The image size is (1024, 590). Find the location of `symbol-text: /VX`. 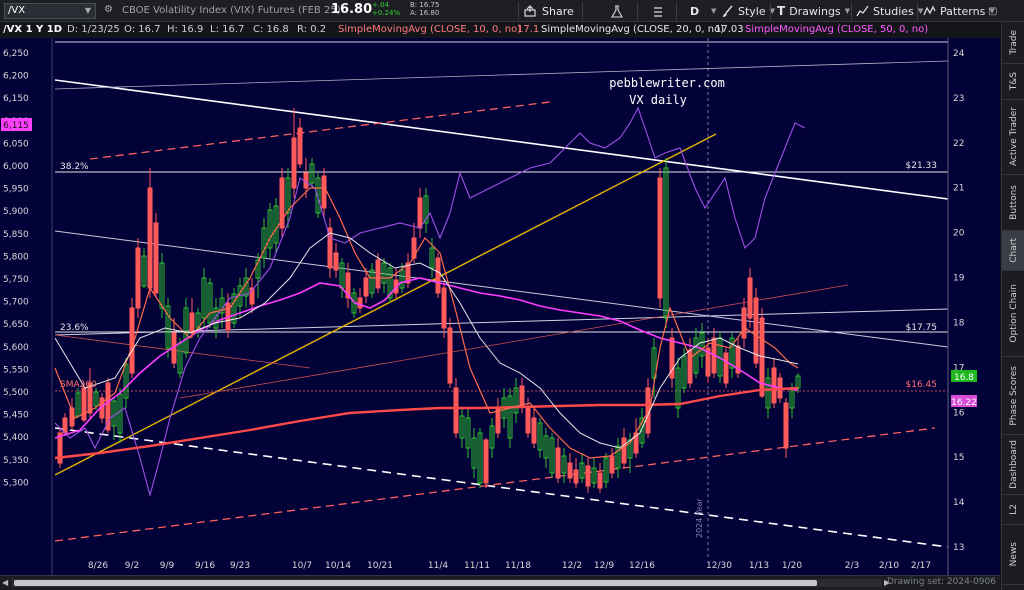

symbol-text: /VX is located at coordinates (17, 10).